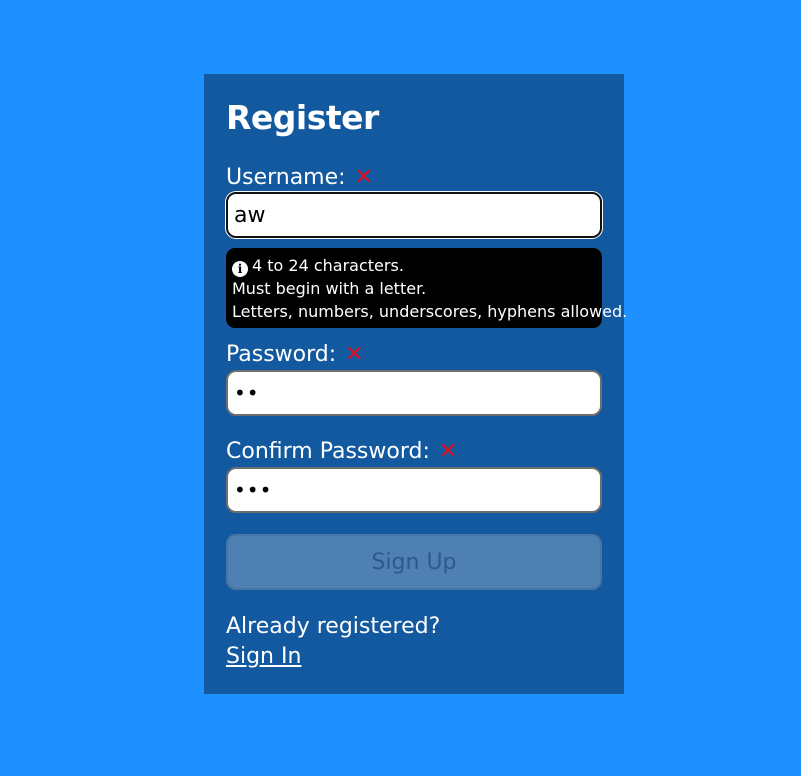 The width and height of the screenshot is (801, 776). I want to click on confirm-password-label: Confirm Password: ✕, so click(341, 452).